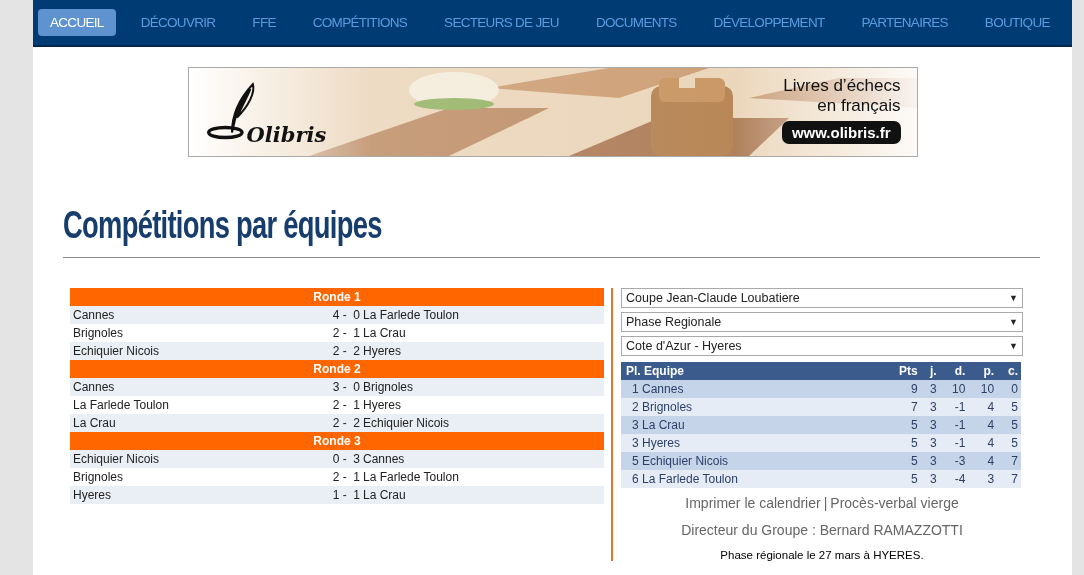 This screenshot has height=575, width=1084. Describe the element at coordinates (337, 297) in the screenshot. I see `round-header: Ronde 1` at that location.